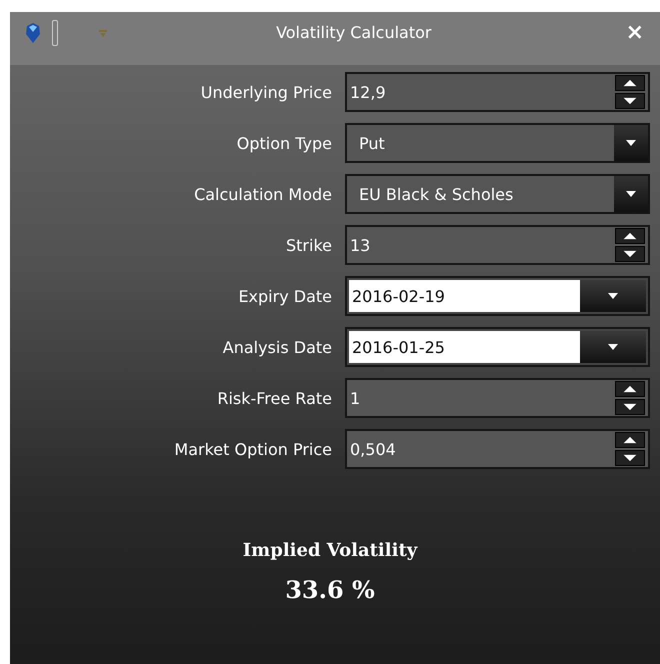 This screenshot has height=664, width=660. Describe the element at coordinates (353, 32) in the screenshot. I see `window-title: Volatility Calculator` at that location.